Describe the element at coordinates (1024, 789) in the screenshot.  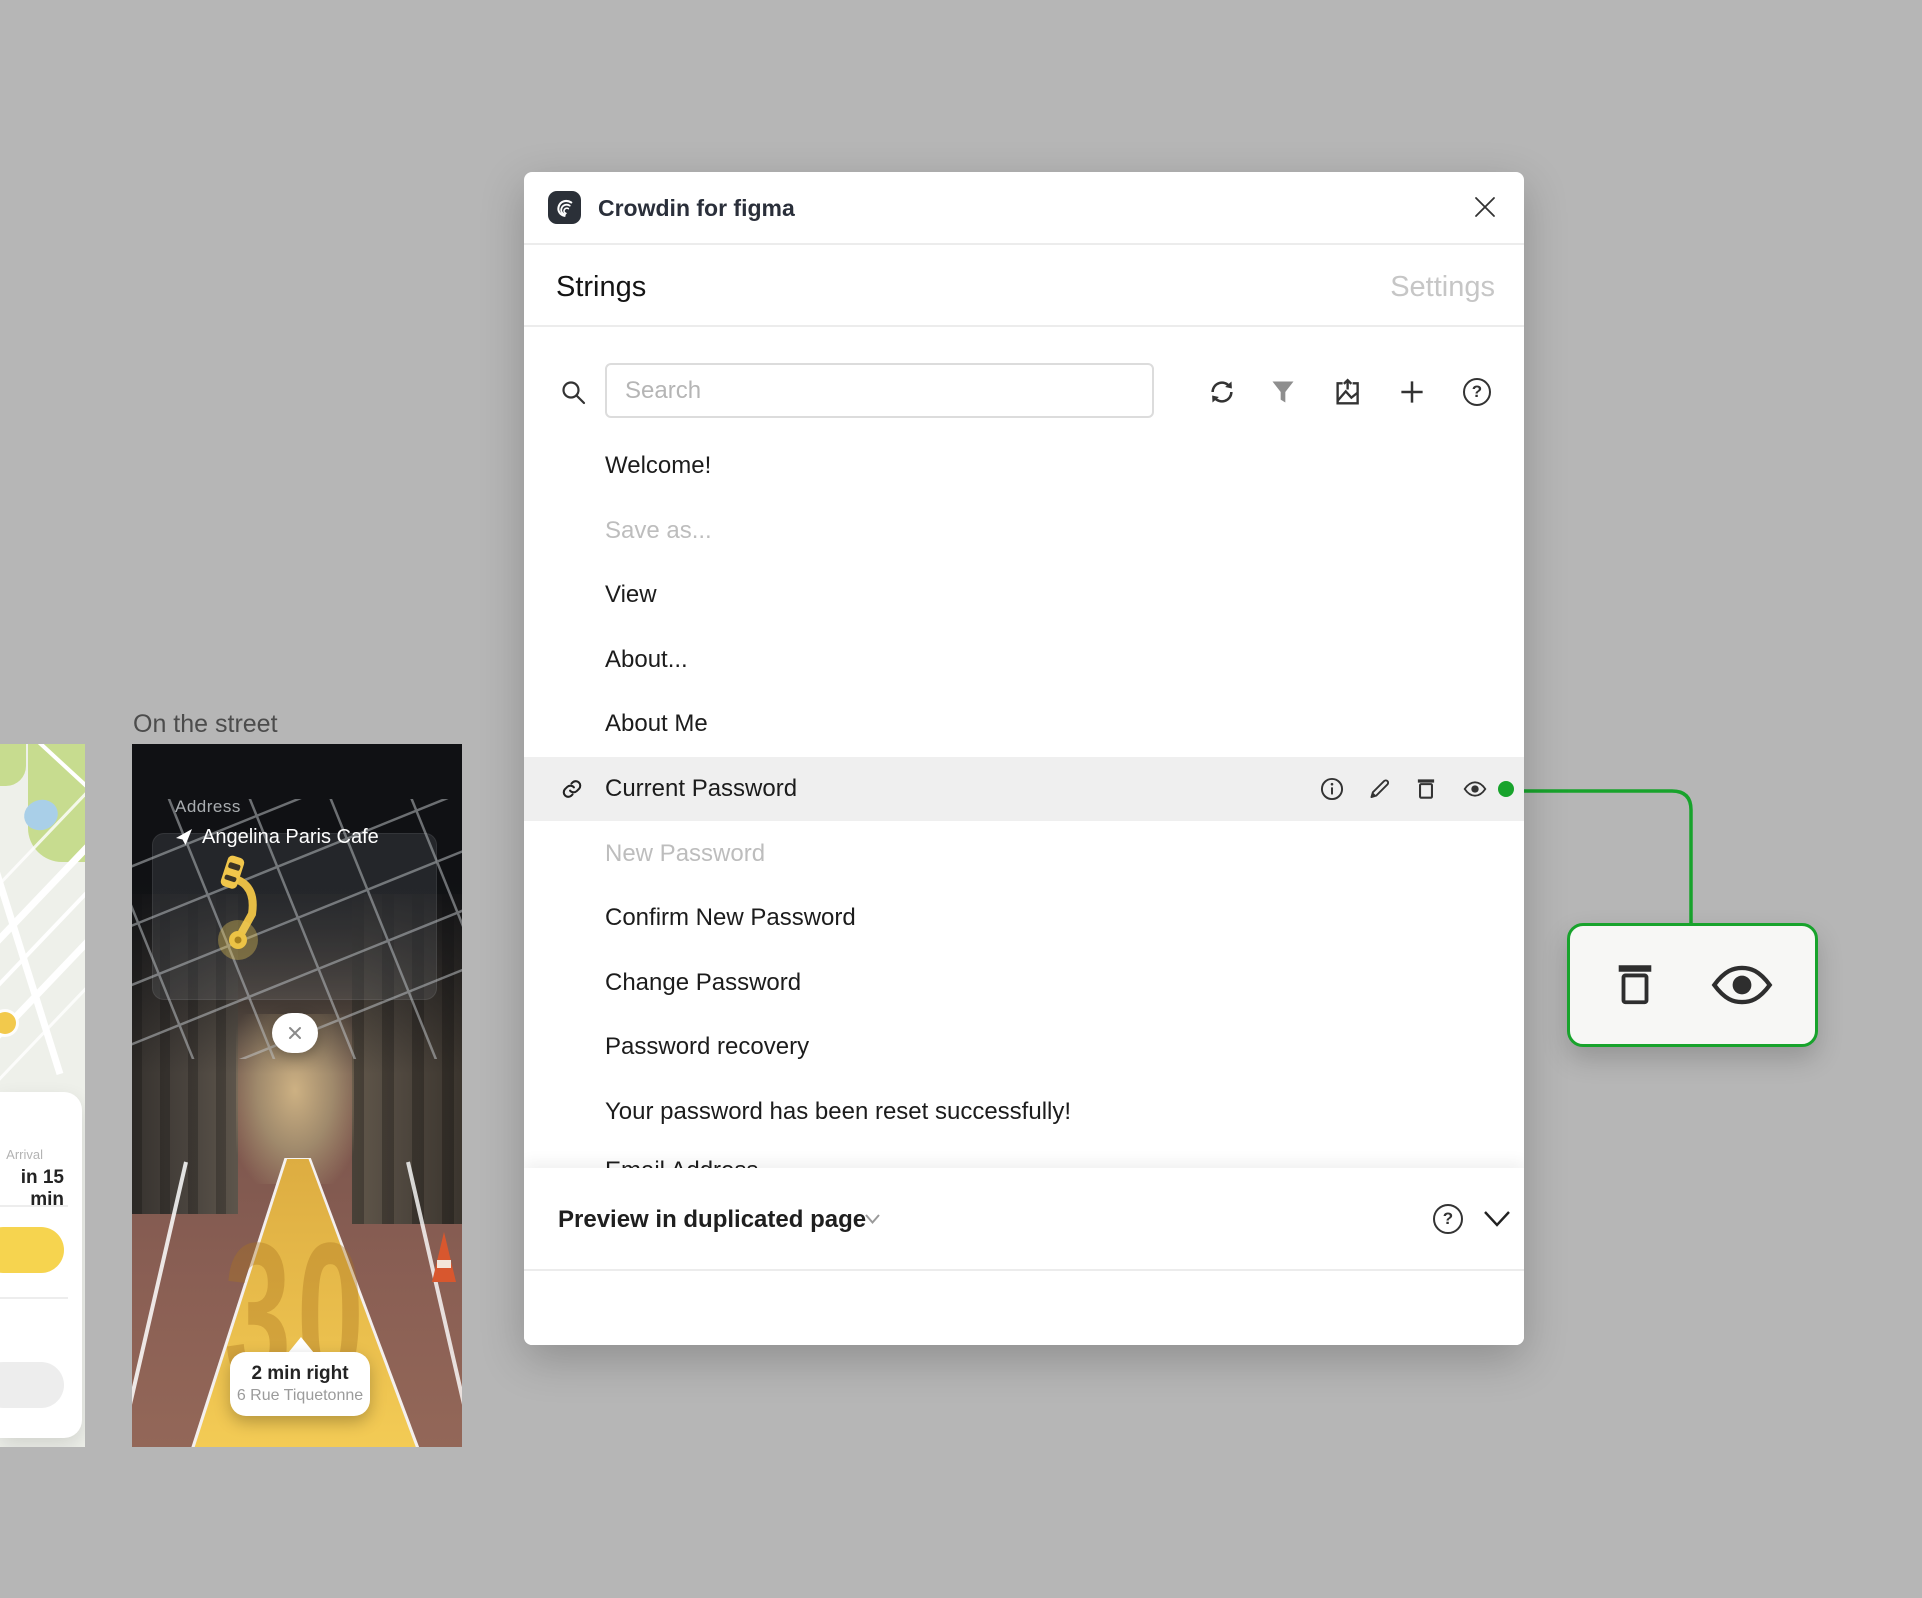
I see `string-row-selected: Current Password` at that location.